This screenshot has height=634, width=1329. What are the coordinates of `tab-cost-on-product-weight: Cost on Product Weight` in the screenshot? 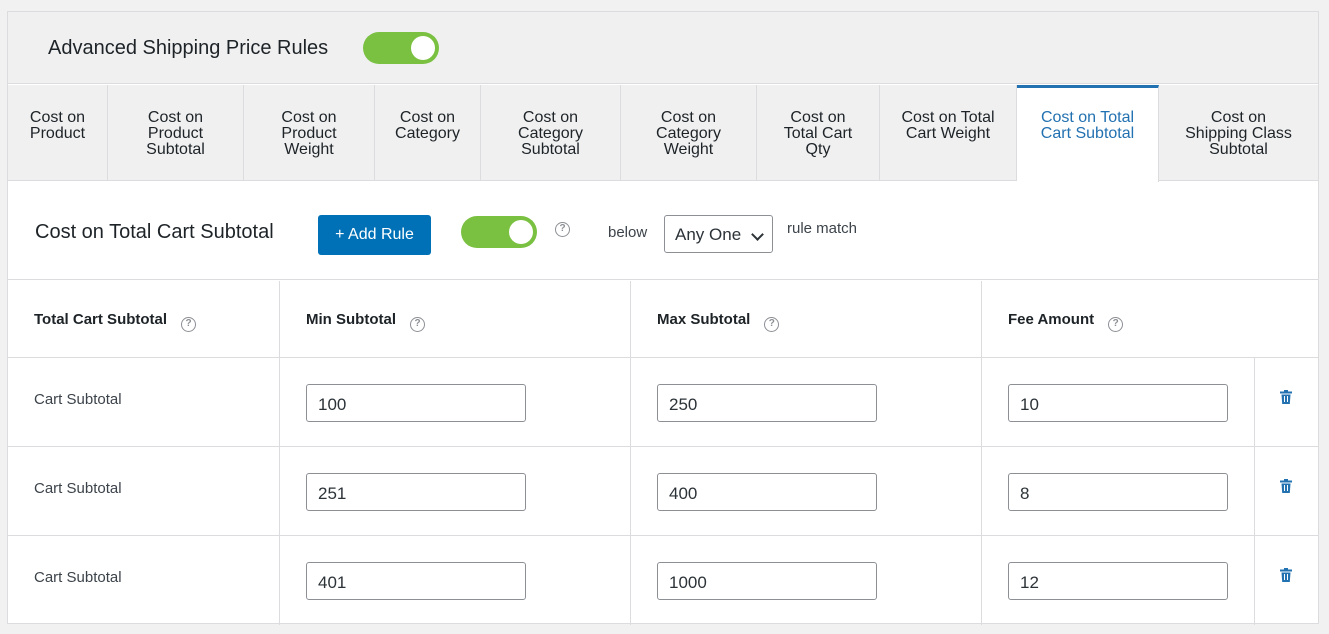 It's located at (309, 133).